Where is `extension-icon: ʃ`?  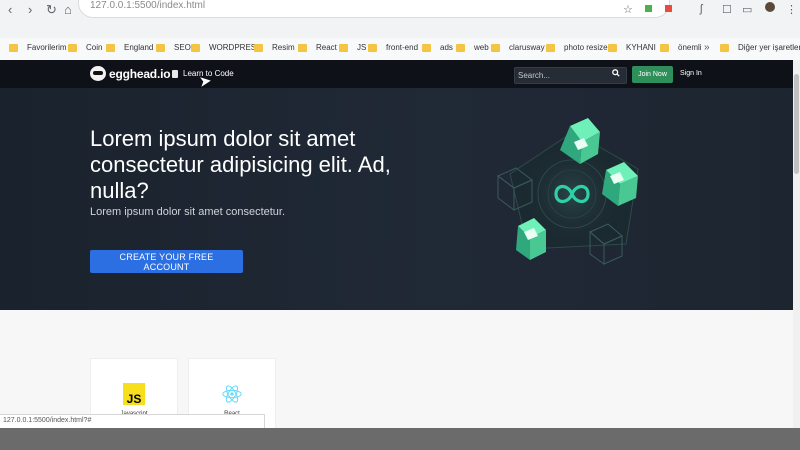
extension-icon: ʃ is located at coordinates (701, 9).